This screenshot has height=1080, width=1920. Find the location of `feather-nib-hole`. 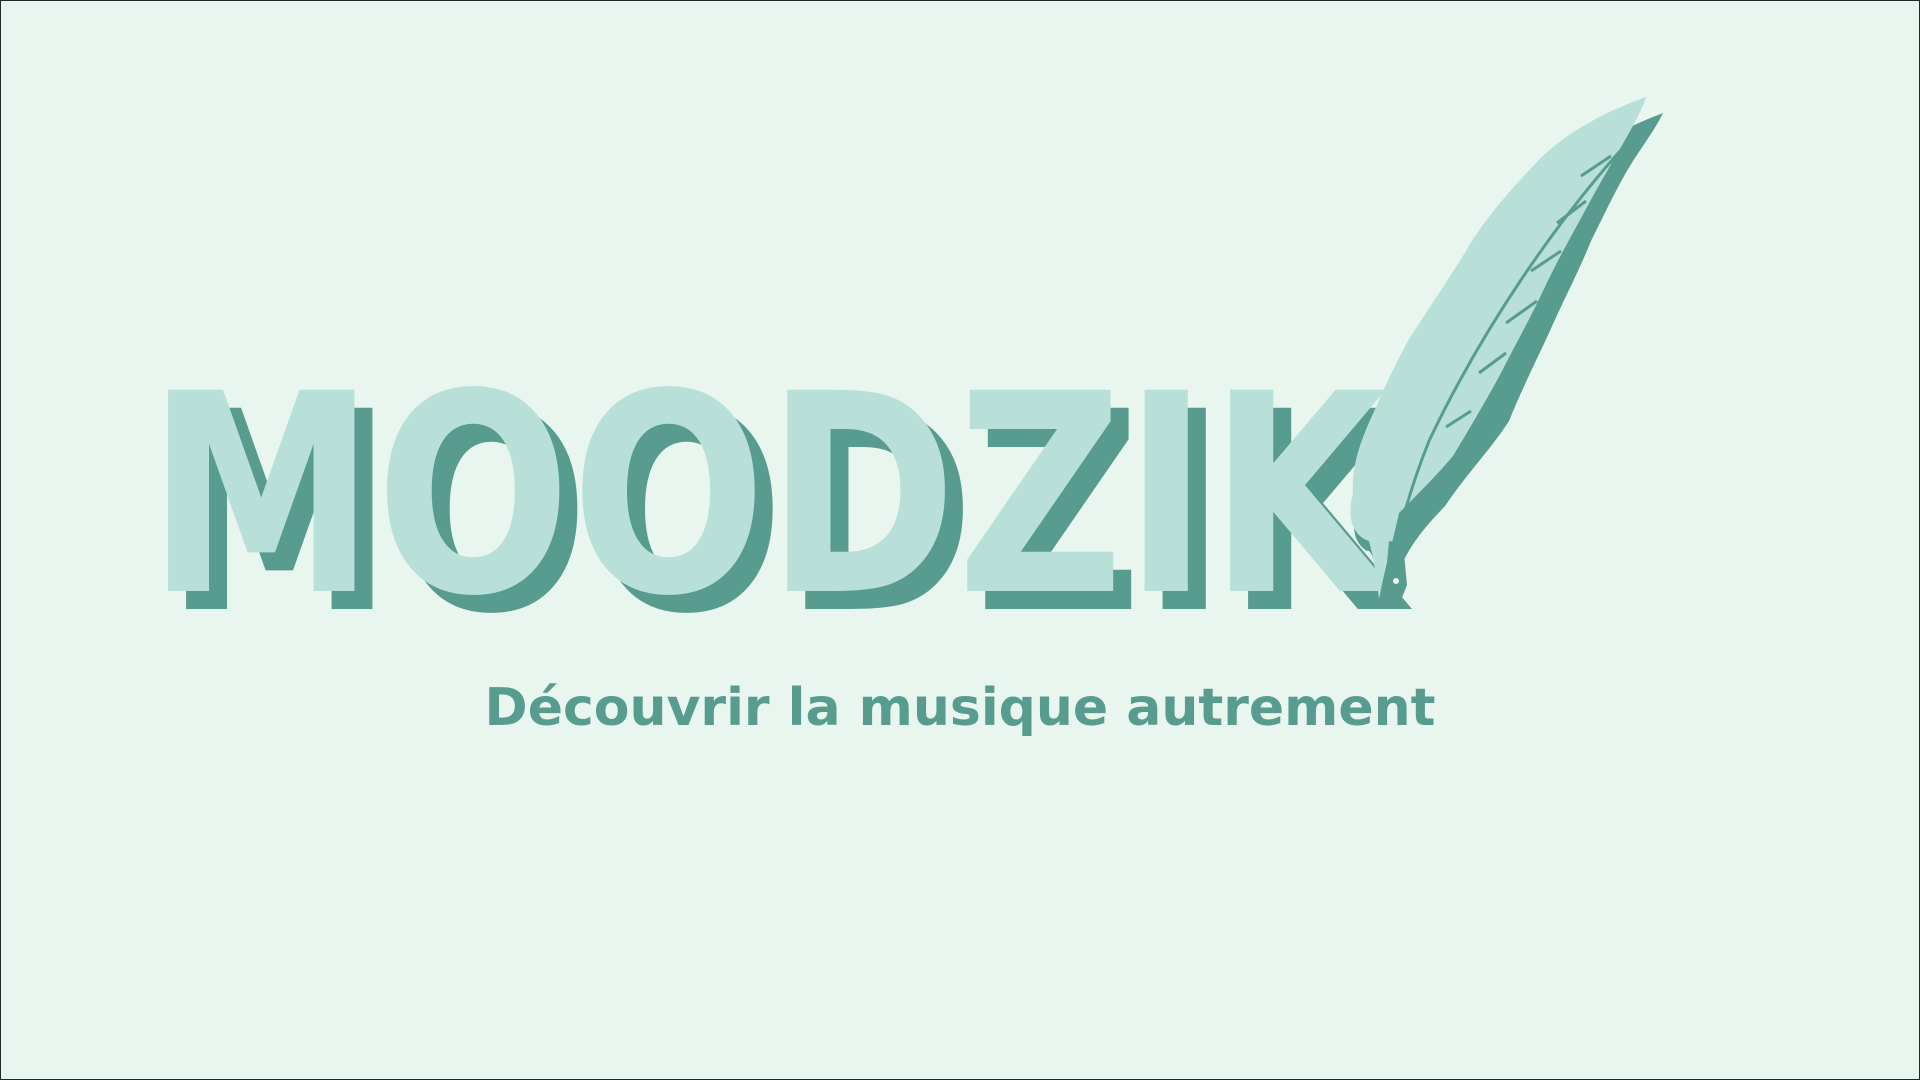

feather-nib-hole is located at coordinates (1396, 581).